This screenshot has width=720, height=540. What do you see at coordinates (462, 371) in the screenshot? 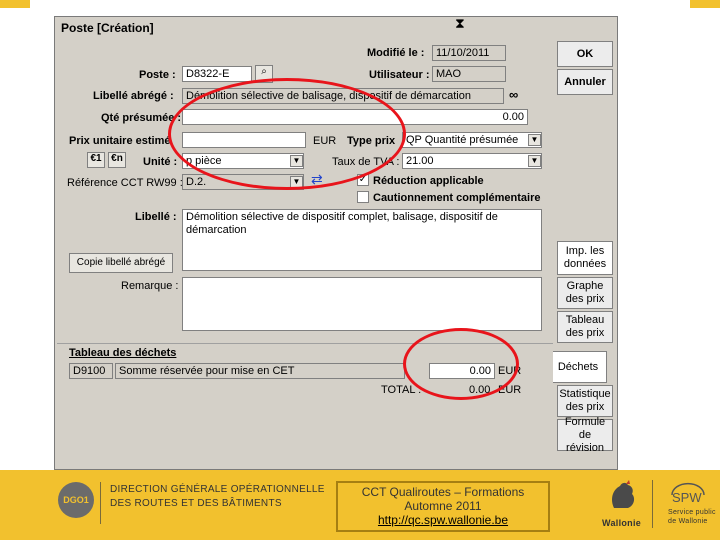
I see `dechets-amount-field: 0.00` at bounding box center [462, 371].